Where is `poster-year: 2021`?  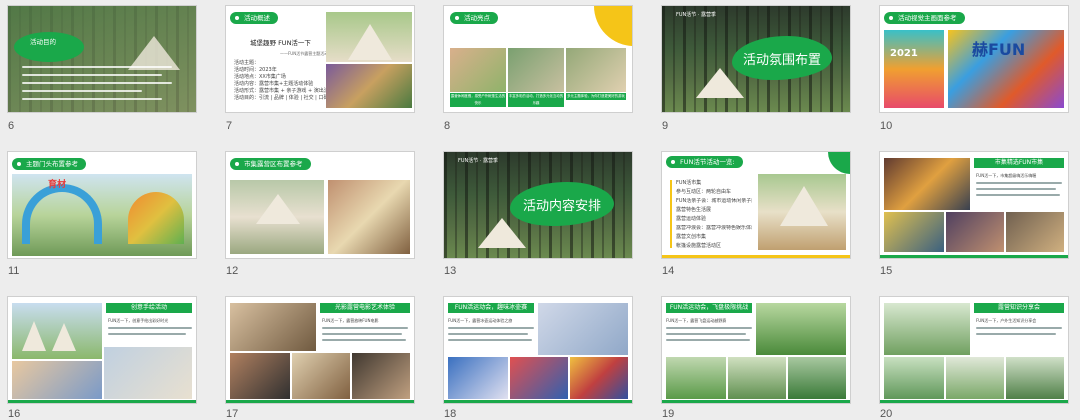 poster-year: 2021 is located at coordinates (904, 53).